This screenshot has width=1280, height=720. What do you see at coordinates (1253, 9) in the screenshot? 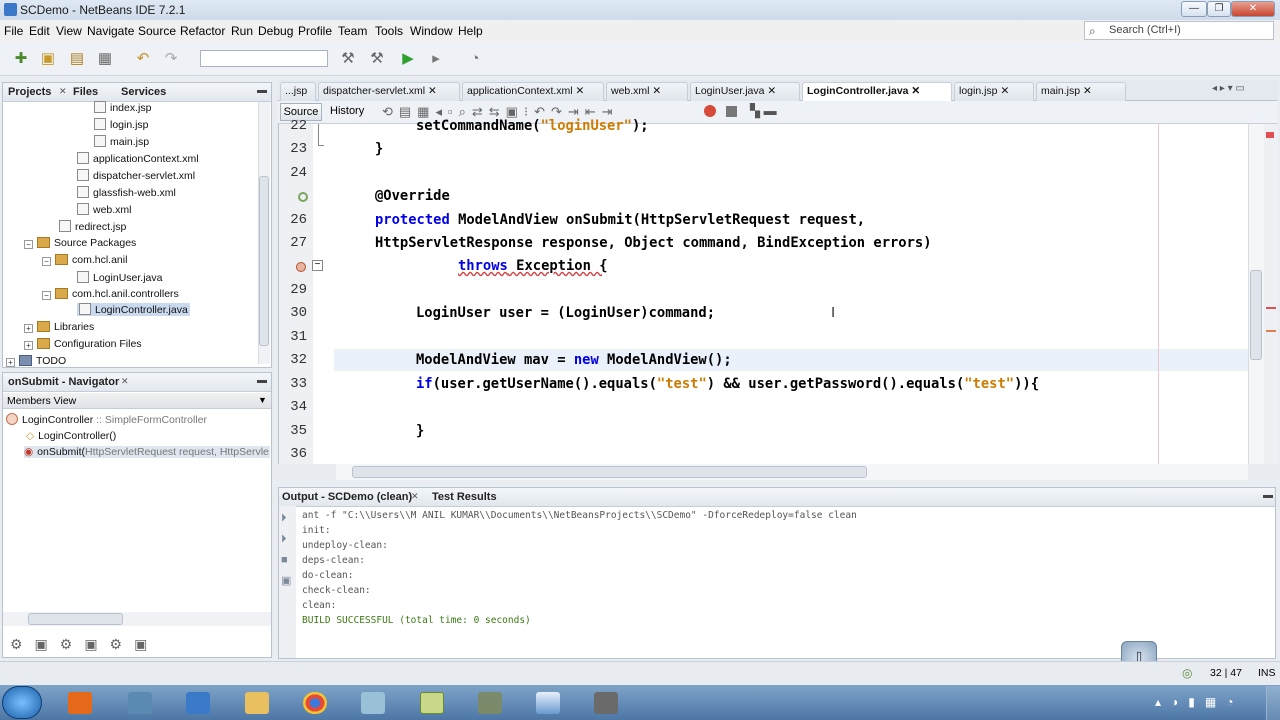
I see `close-button: ✕` at bounding box center [1253, 9].